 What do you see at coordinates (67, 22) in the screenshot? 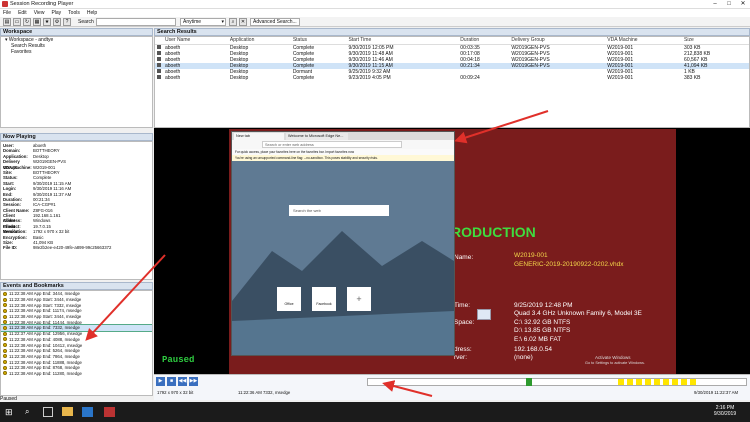
I see `help-icon: ?` at bounding box center [67, 22].